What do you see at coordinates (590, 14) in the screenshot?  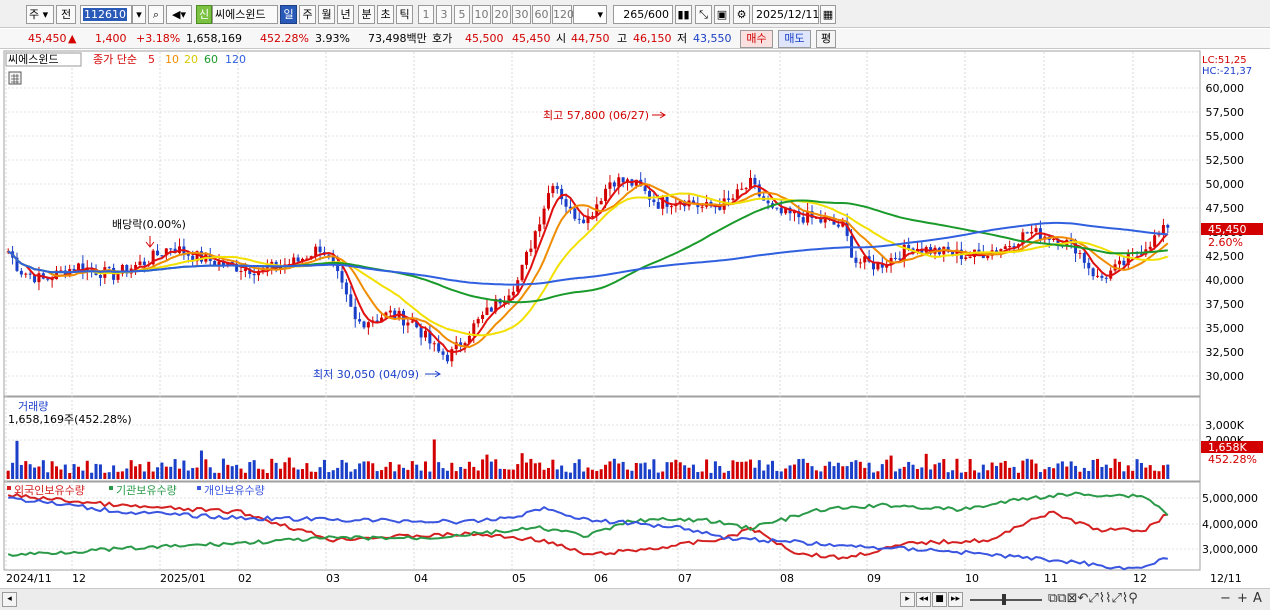 I see `interval-custom-select: ▾` at bounding box center [590, 14].